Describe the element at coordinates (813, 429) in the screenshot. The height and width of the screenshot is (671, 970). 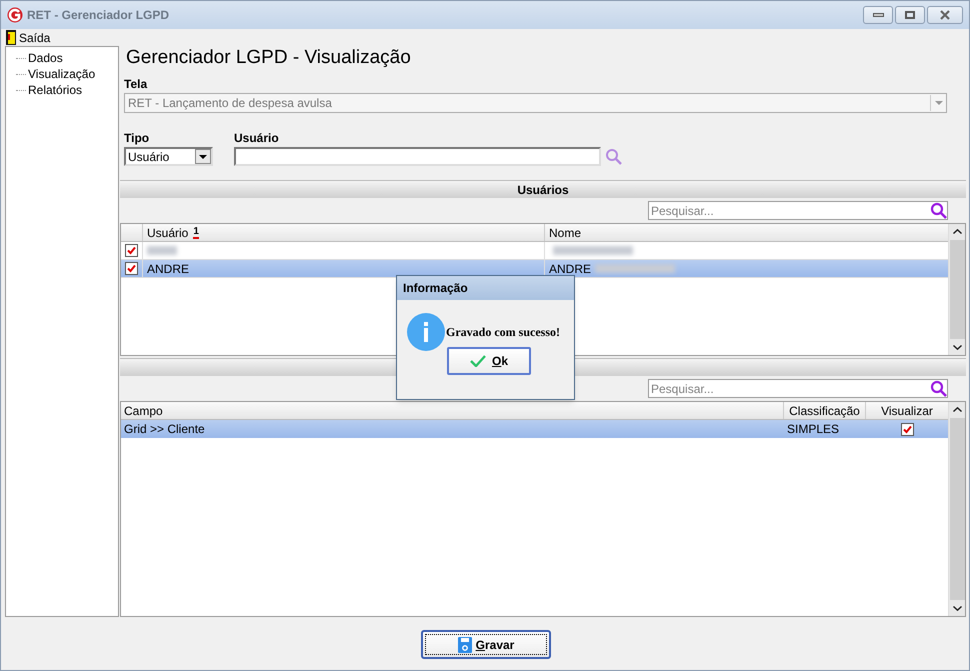
I see `table-cell-text: SIMPLES` at that location.